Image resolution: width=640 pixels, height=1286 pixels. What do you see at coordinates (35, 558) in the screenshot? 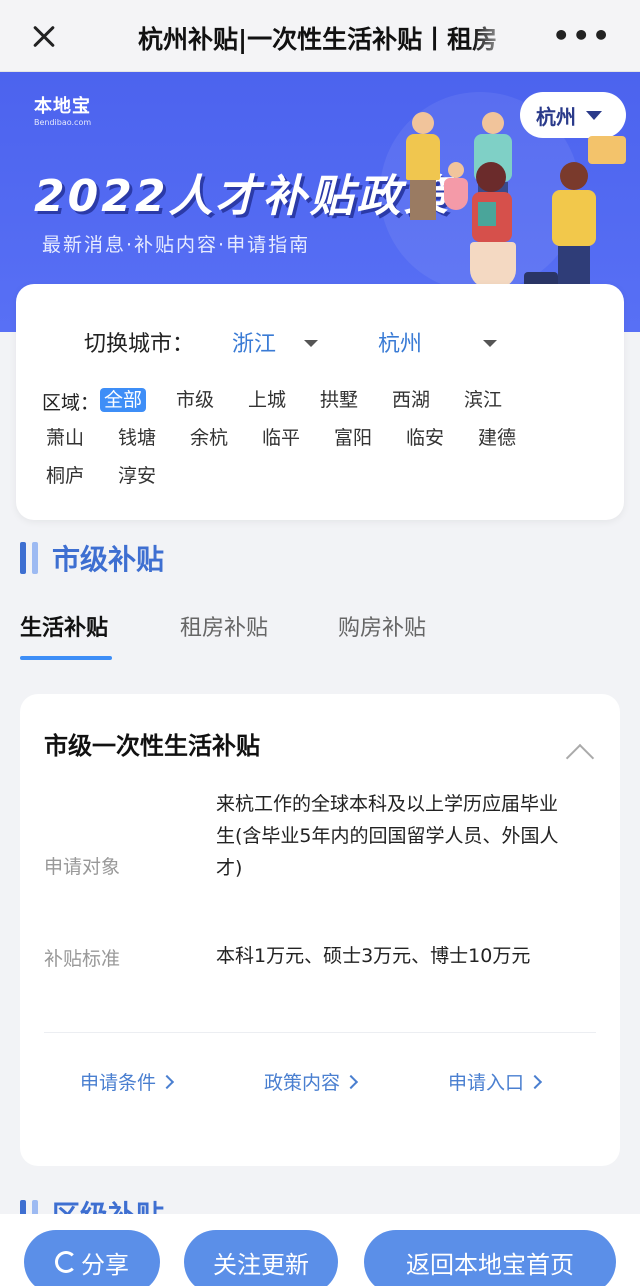
I see `section-marker-light` at bounding box center [35, 558].